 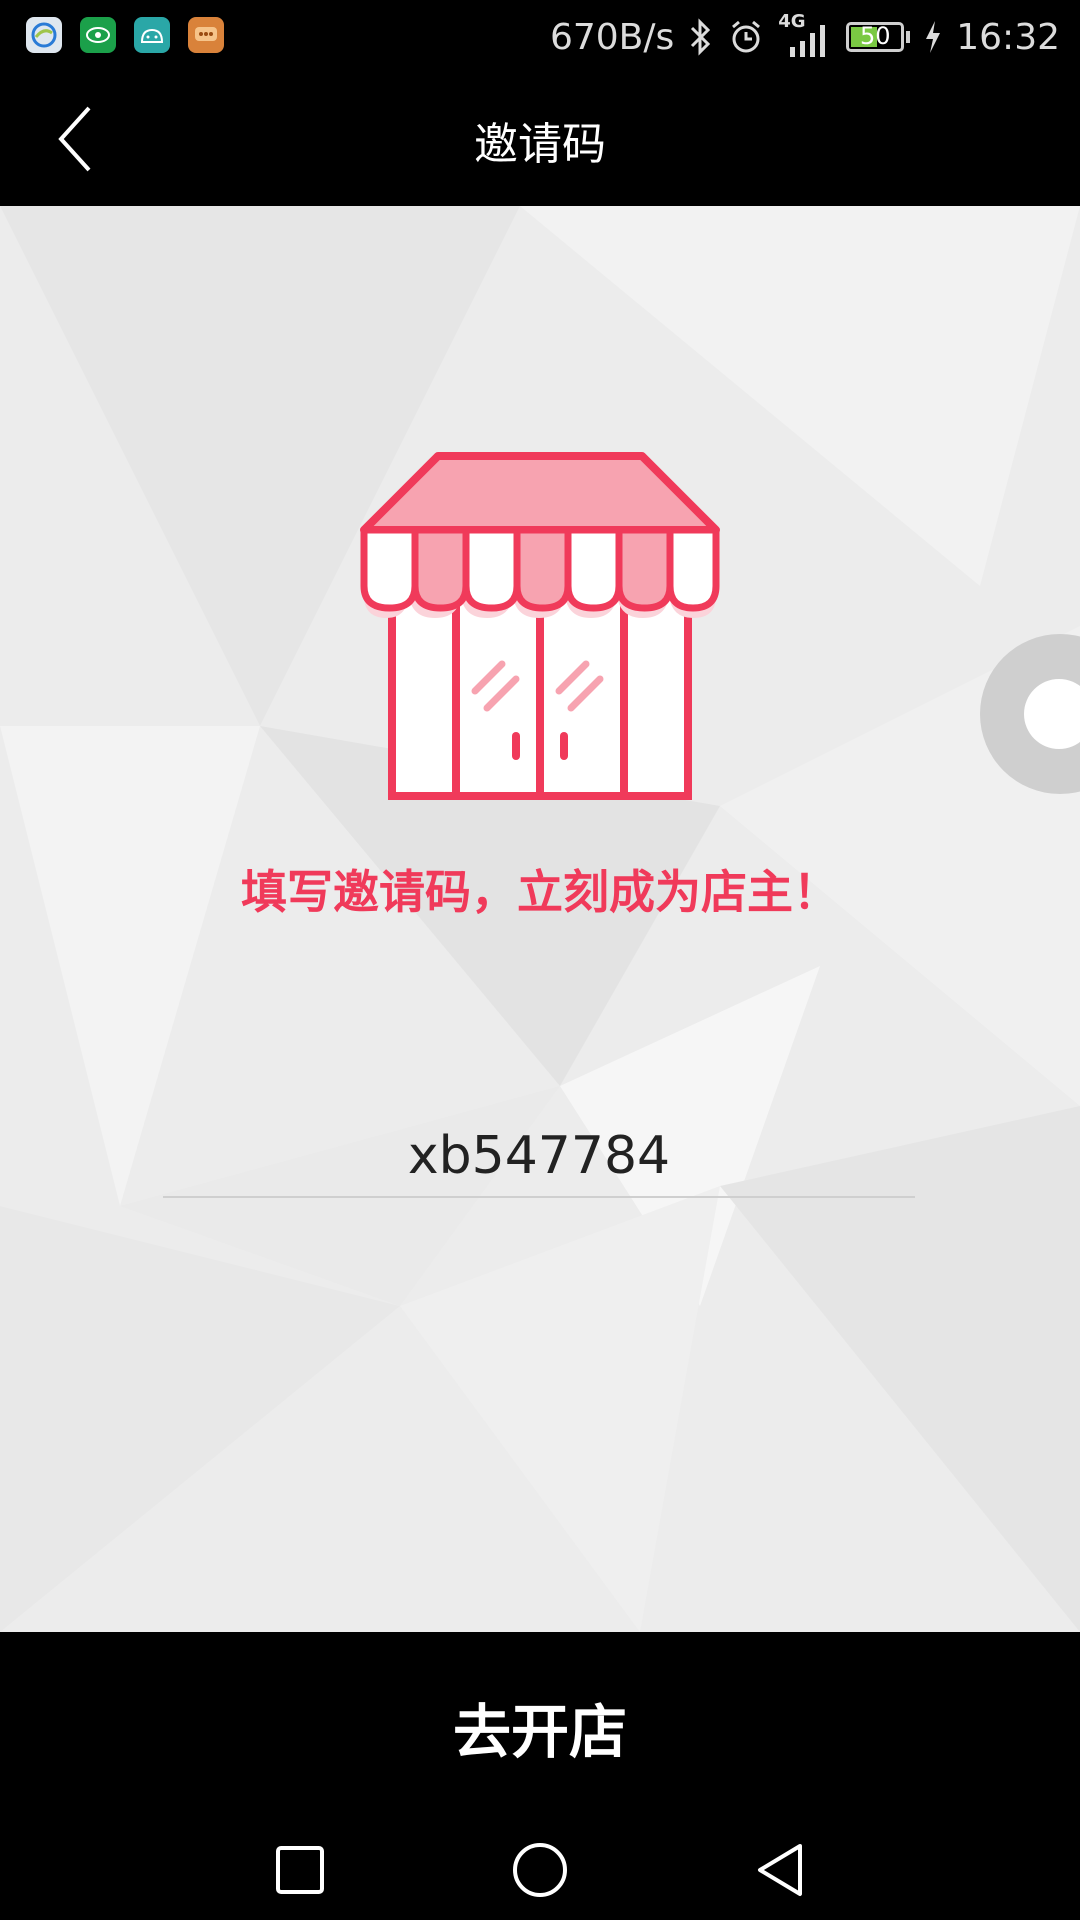 I want to click on signal-icon: 4G, so click(x=805, y=35).